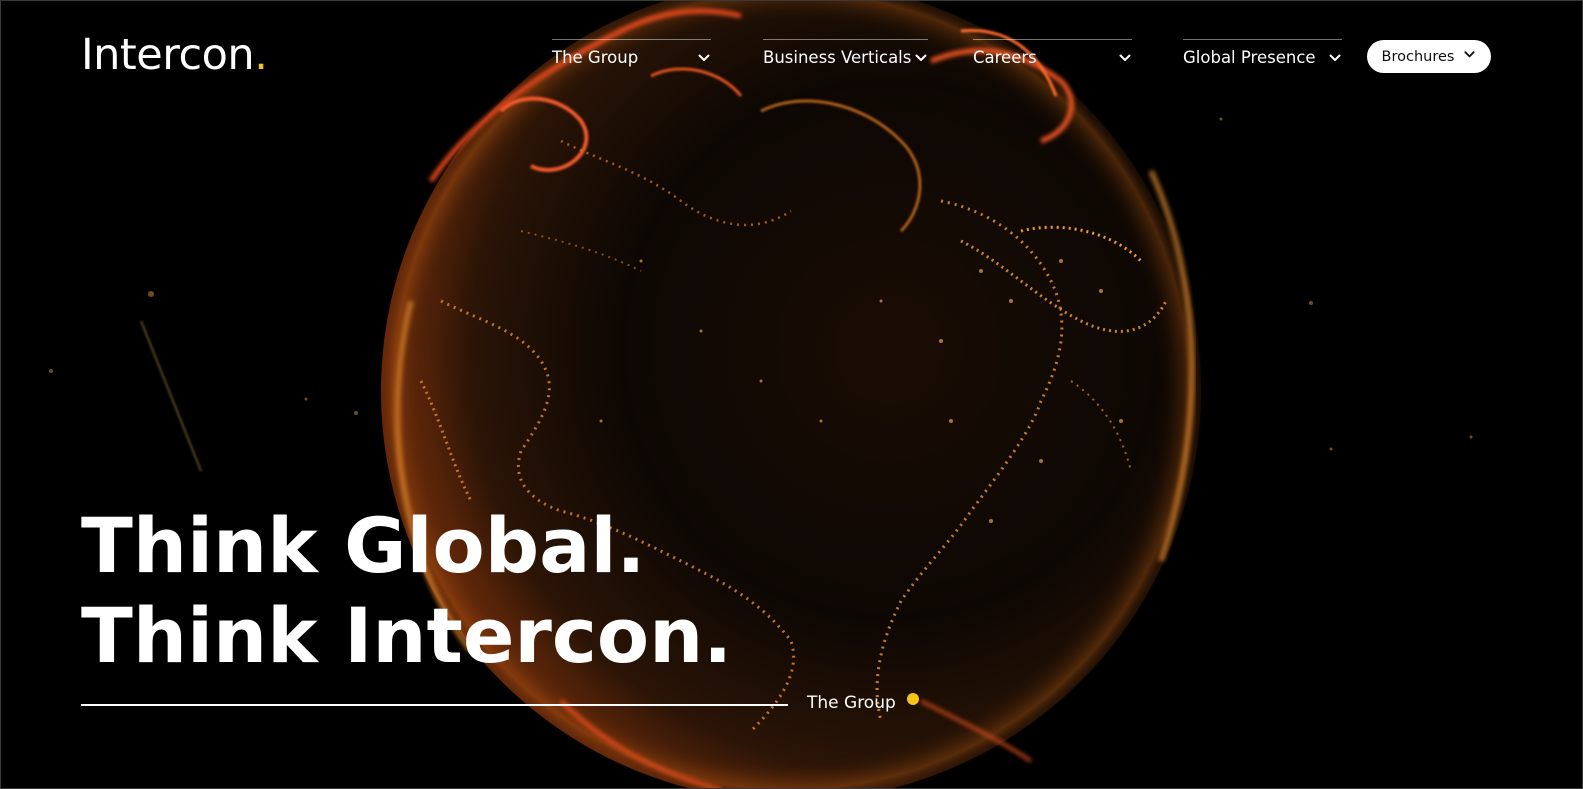 The image size is (1583, 789). Describe the element at coordinates (595, 57) in the screenshot. I see `nav-item-label: The Group` at that location.